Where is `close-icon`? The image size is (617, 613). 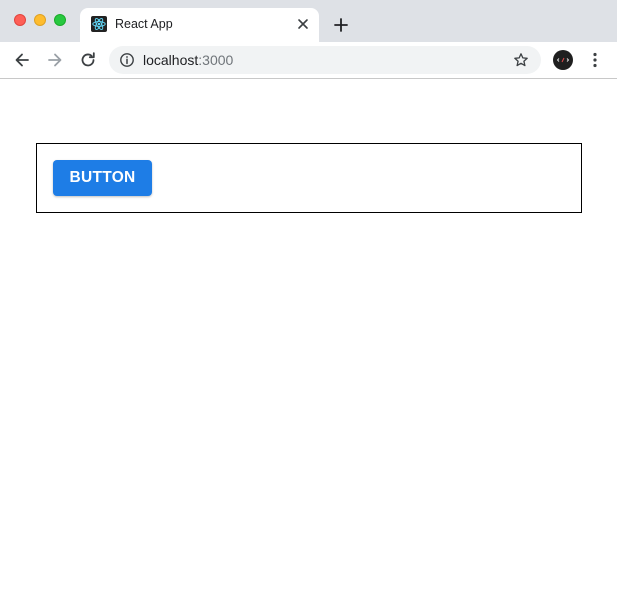
close-icon is located at coordinates (303, 24).